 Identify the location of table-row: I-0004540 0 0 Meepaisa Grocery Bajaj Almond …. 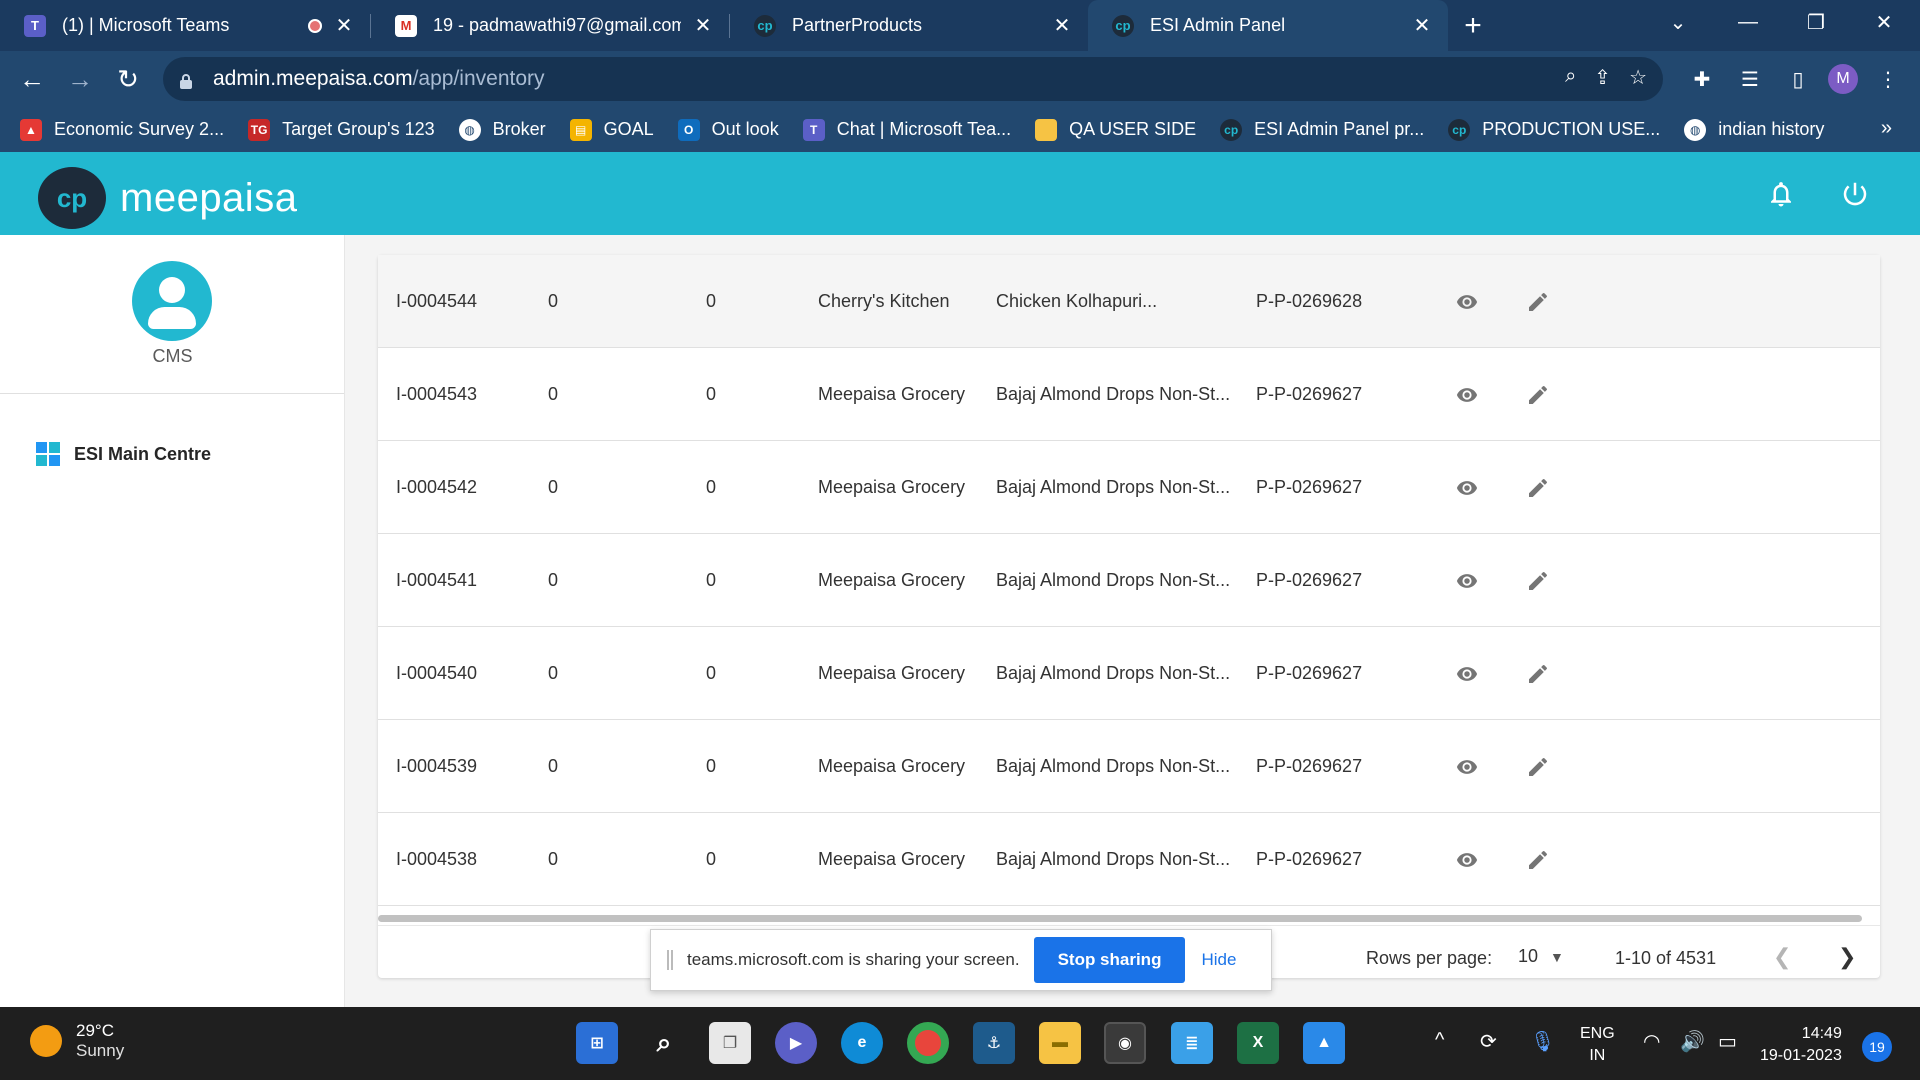
(1129, 673).